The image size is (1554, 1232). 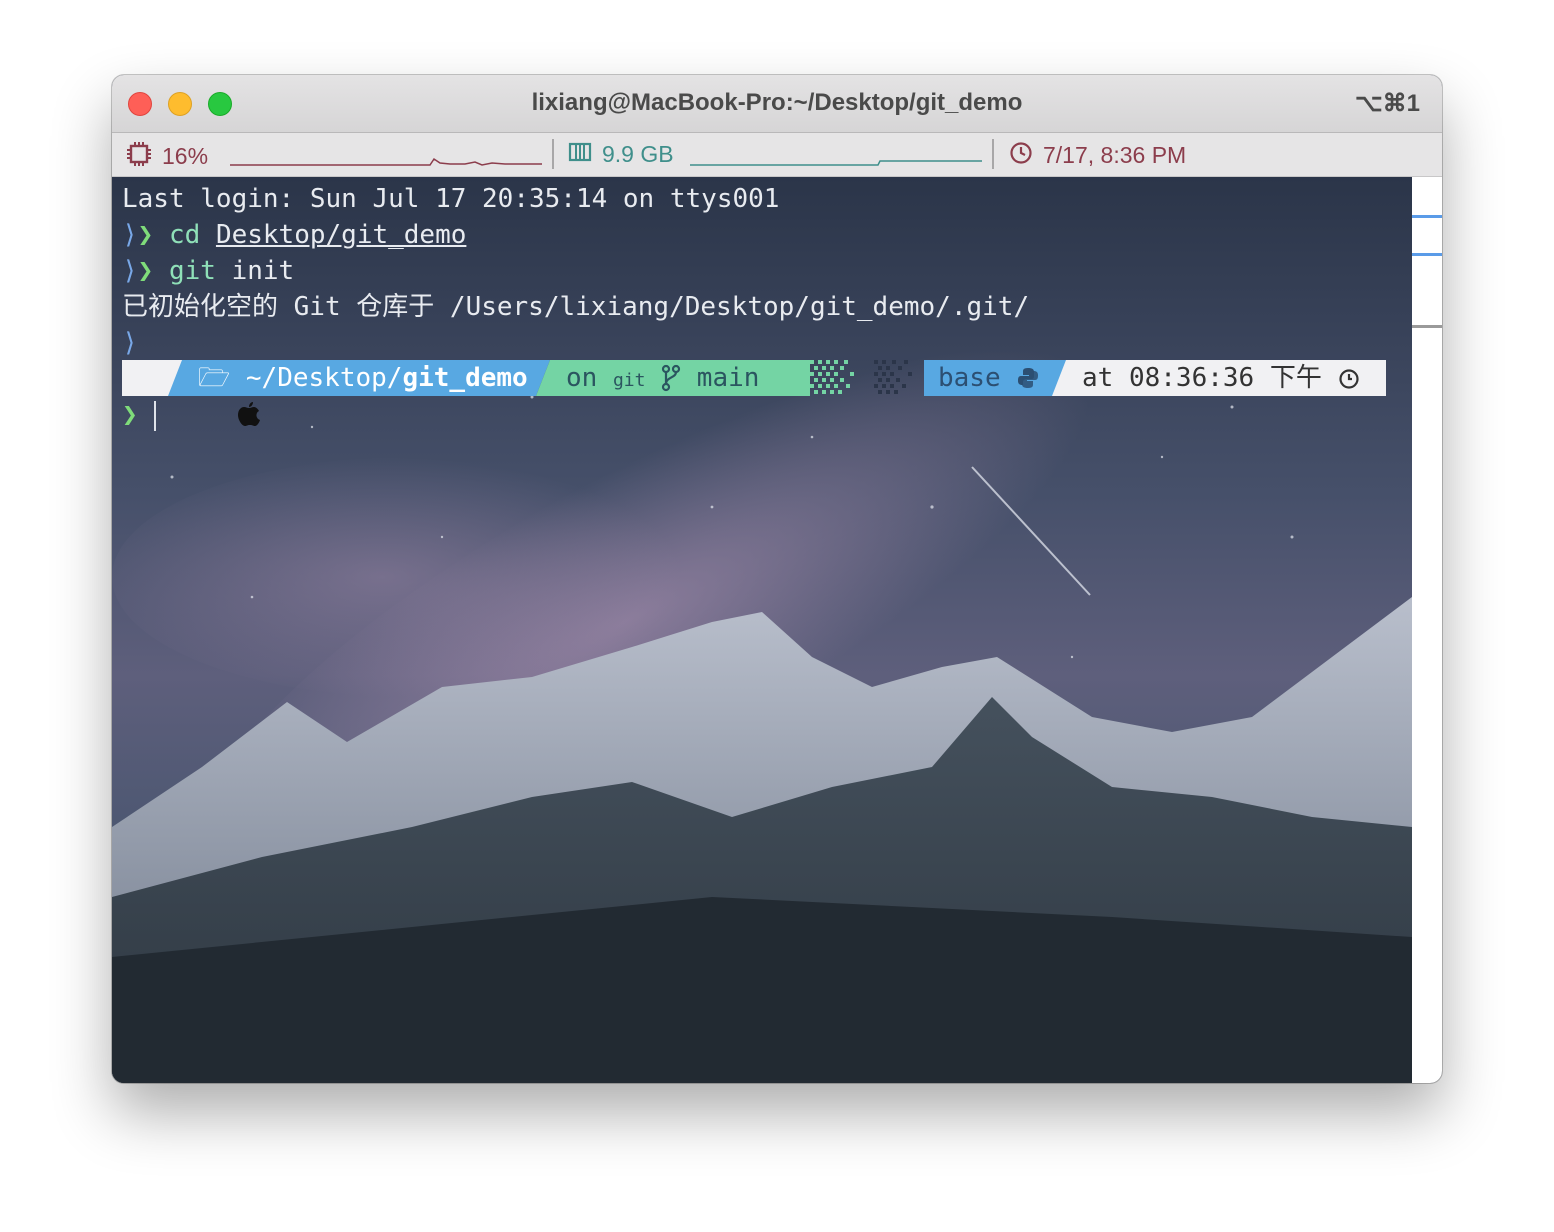 I want to click on prompt-env-segment: base, so click(x=995, y=378).